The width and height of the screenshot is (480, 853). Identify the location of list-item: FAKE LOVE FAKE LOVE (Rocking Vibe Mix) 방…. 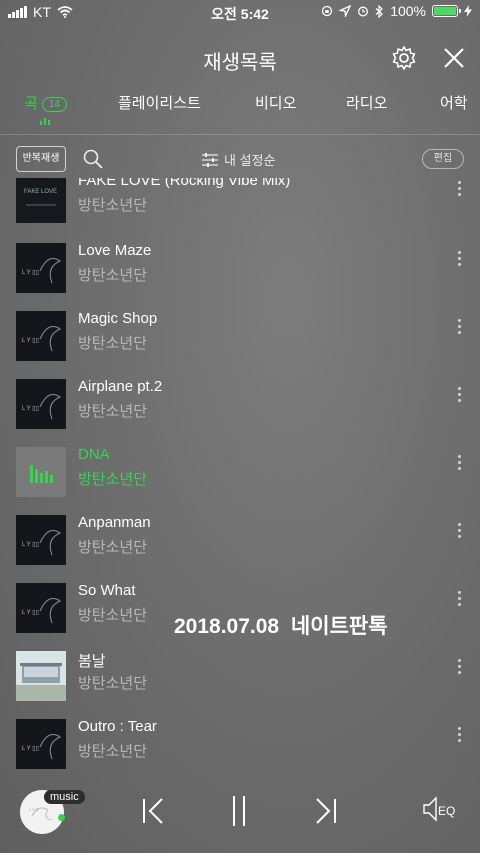
(240, 207).